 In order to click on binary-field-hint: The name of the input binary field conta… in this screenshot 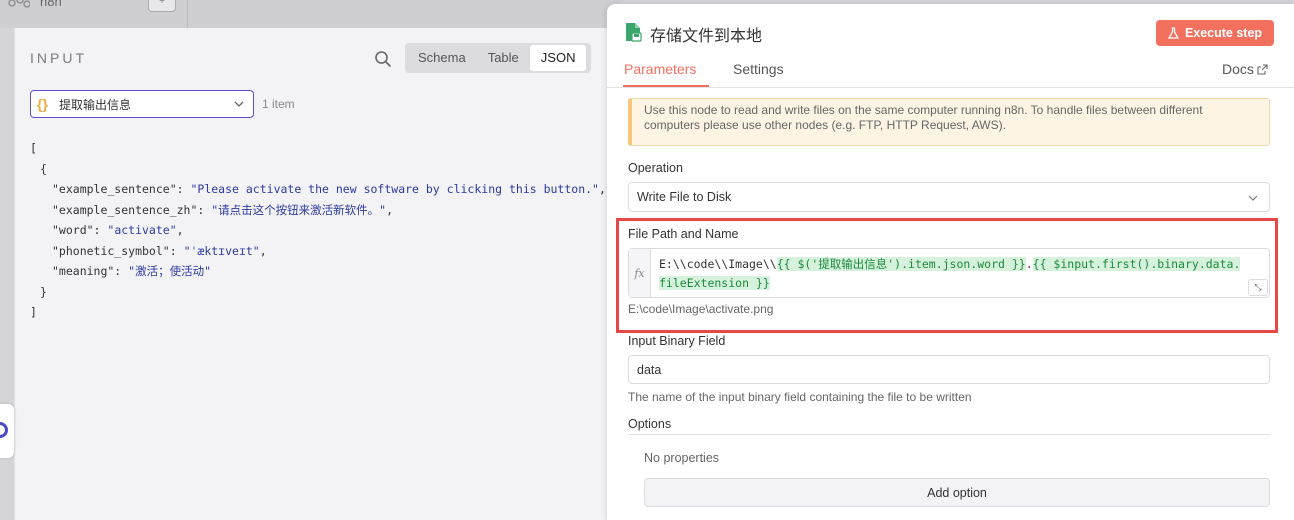, I will do `click(800, 397)`.